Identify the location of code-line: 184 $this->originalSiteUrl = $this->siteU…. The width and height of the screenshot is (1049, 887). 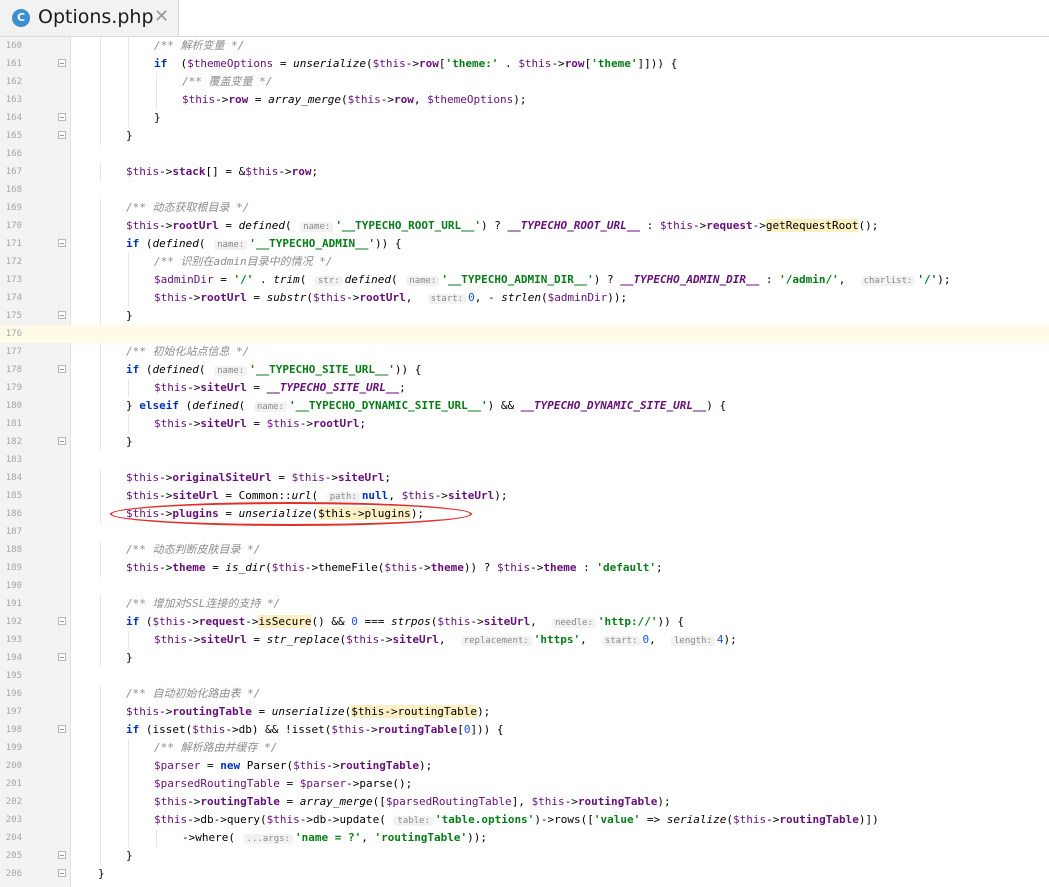
(524, 478).